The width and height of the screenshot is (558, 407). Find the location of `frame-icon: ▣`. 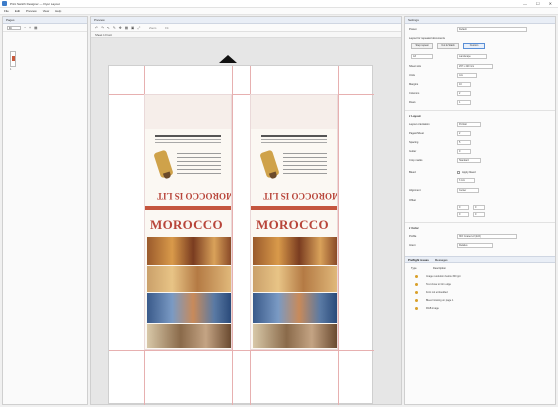

frame-icon: ▣ is located at coordinates (132, 28).